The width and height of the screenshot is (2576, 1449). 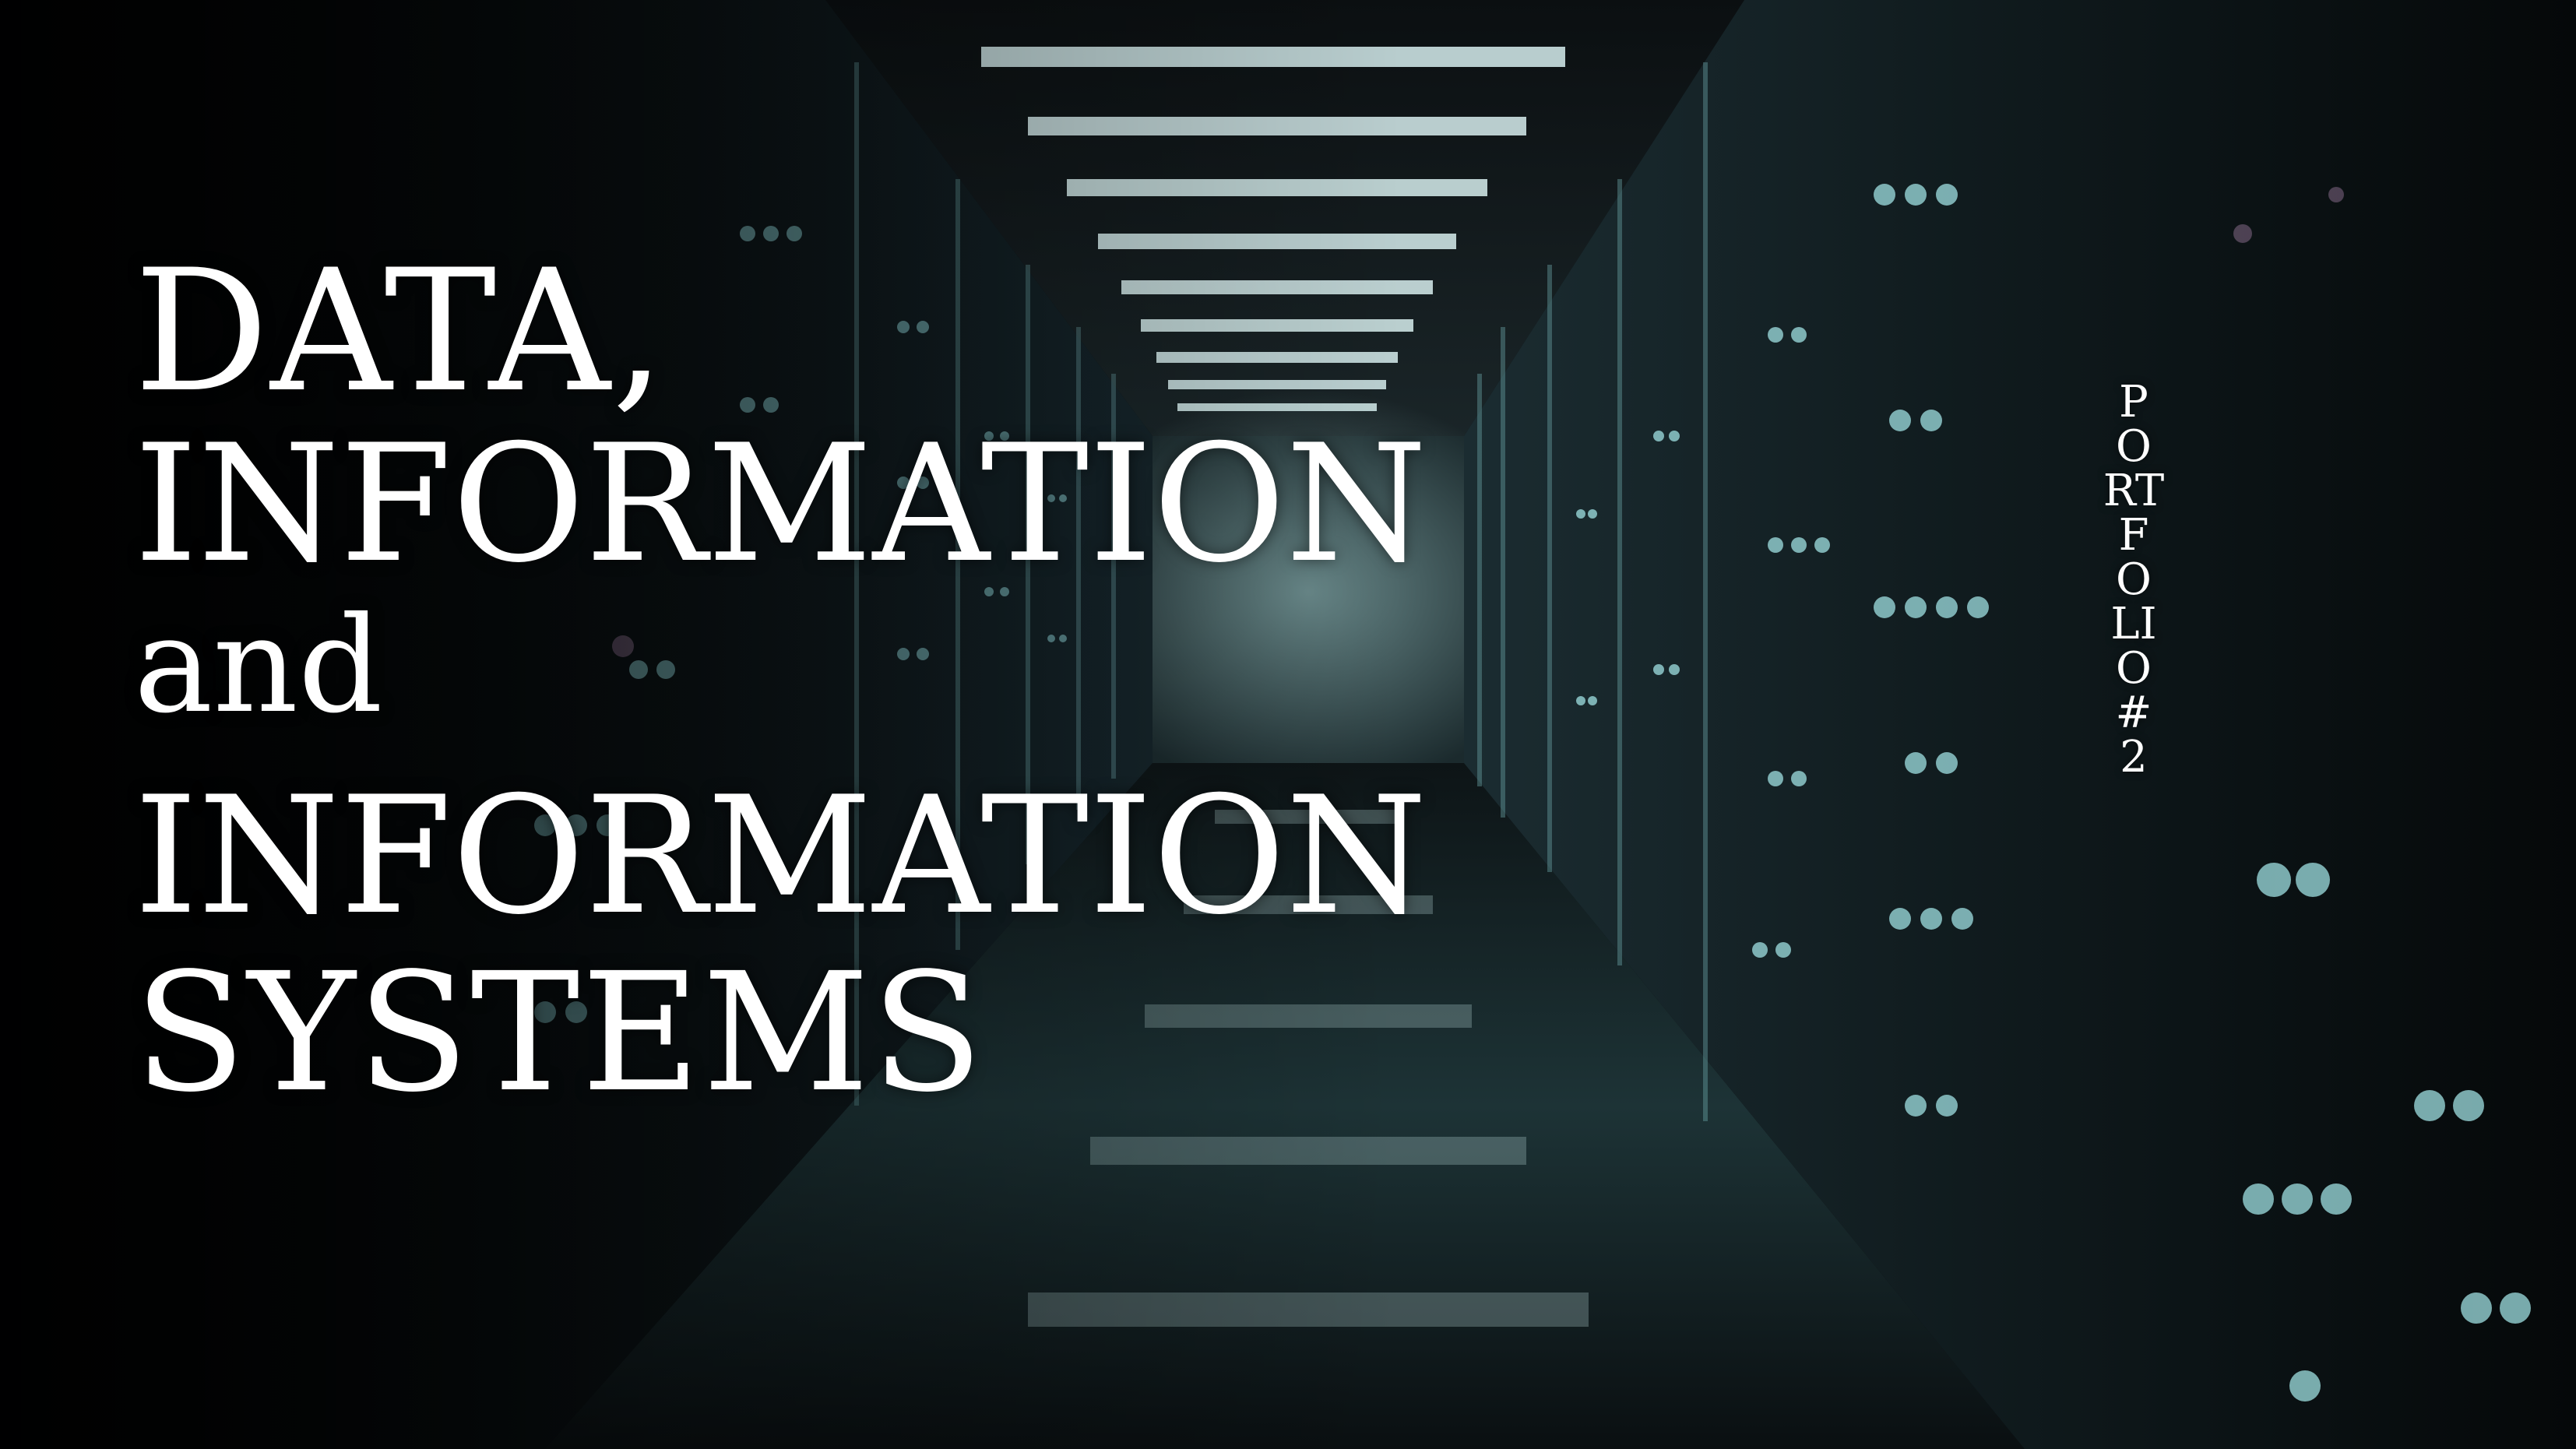 I want to click on title-line-1: DATA,, so click(x=400, y=331).